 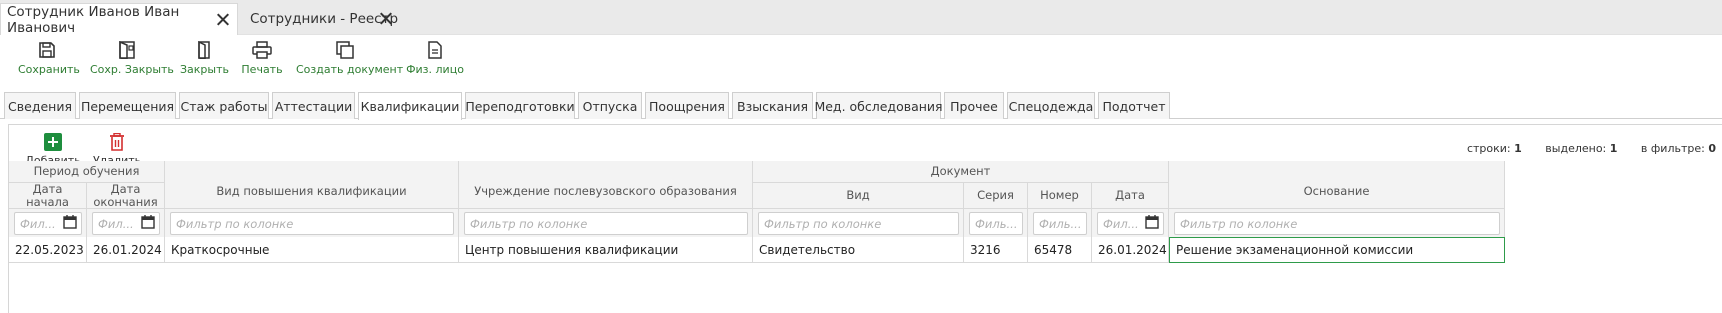 I want to click on tab-label: Спецодежда, so click(x=1051, y=106).